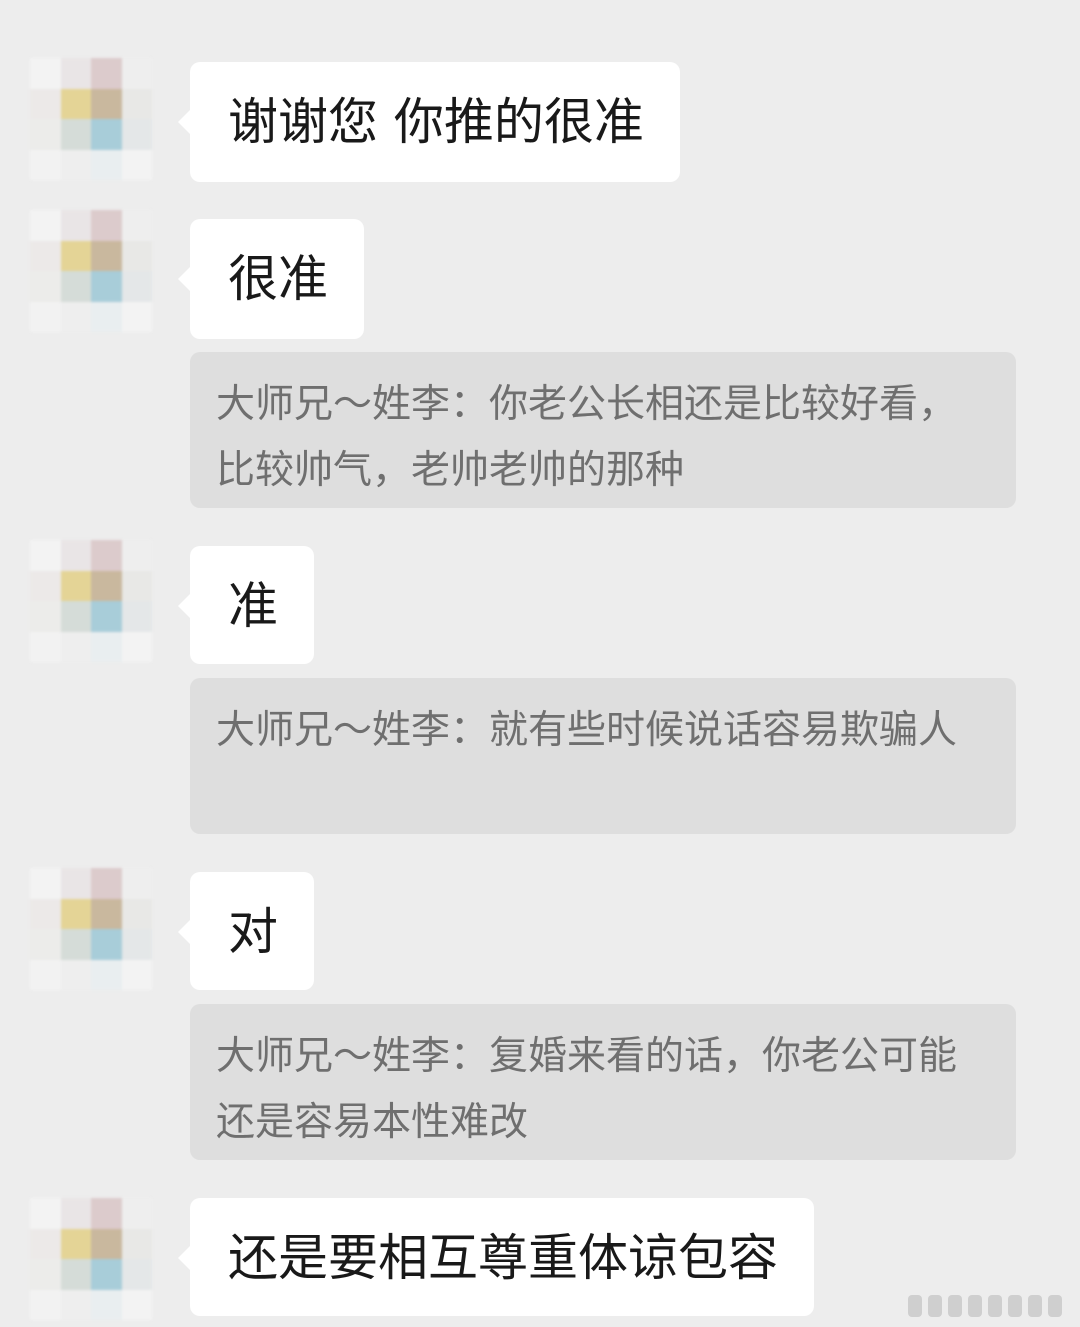 The width and height of the screenshot is (1080, 1327). I want to click on message-text: 还是要相互尊重体谅包容, so click(503, 1258).